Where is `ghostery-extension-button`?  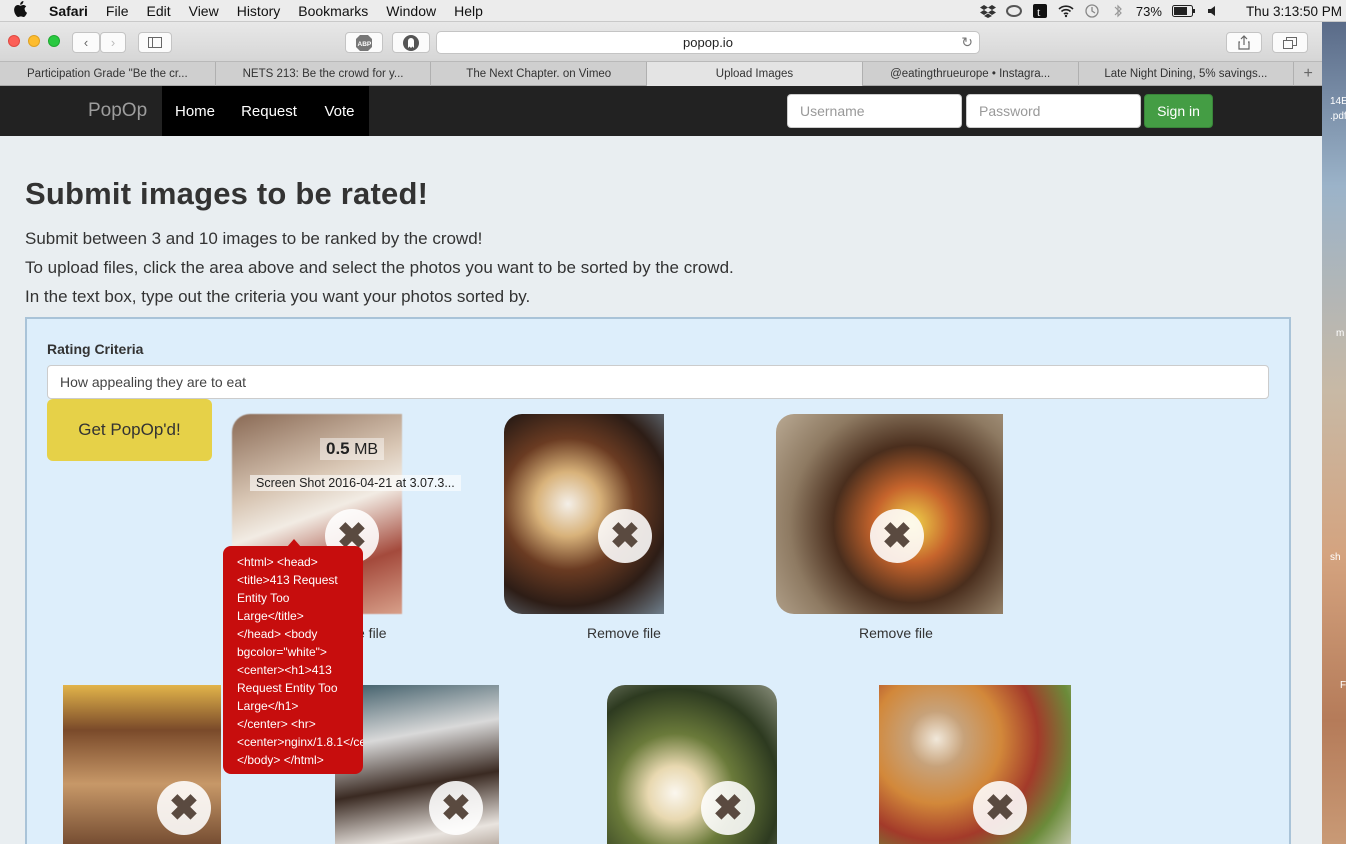
ghostery-extension-button is located at coordinates (411, 42).